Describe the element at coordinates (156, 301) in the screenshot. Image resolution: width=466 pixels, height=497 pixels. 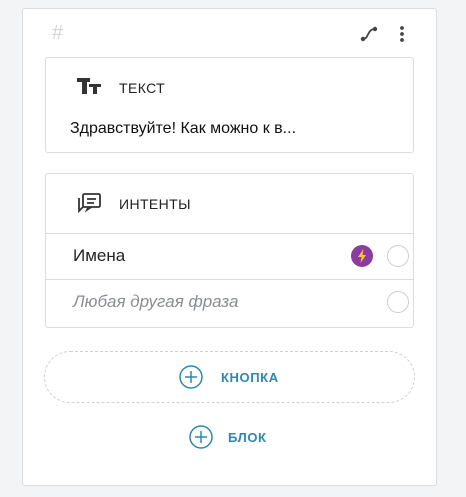
I see `intent-label: Любая другая фраза` at that location.